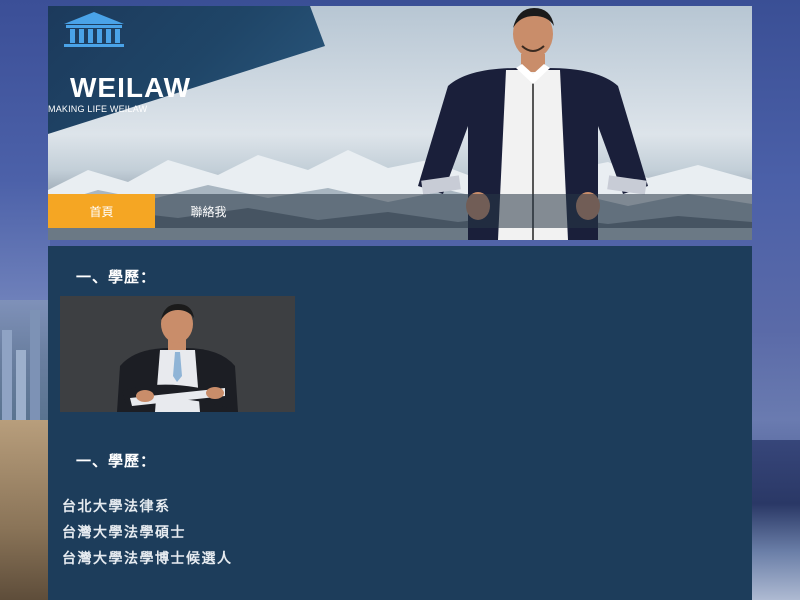 The width and height of the screenshot is (800, 600). I want to click on nav-item-home: 首頁, so click(101, 211).